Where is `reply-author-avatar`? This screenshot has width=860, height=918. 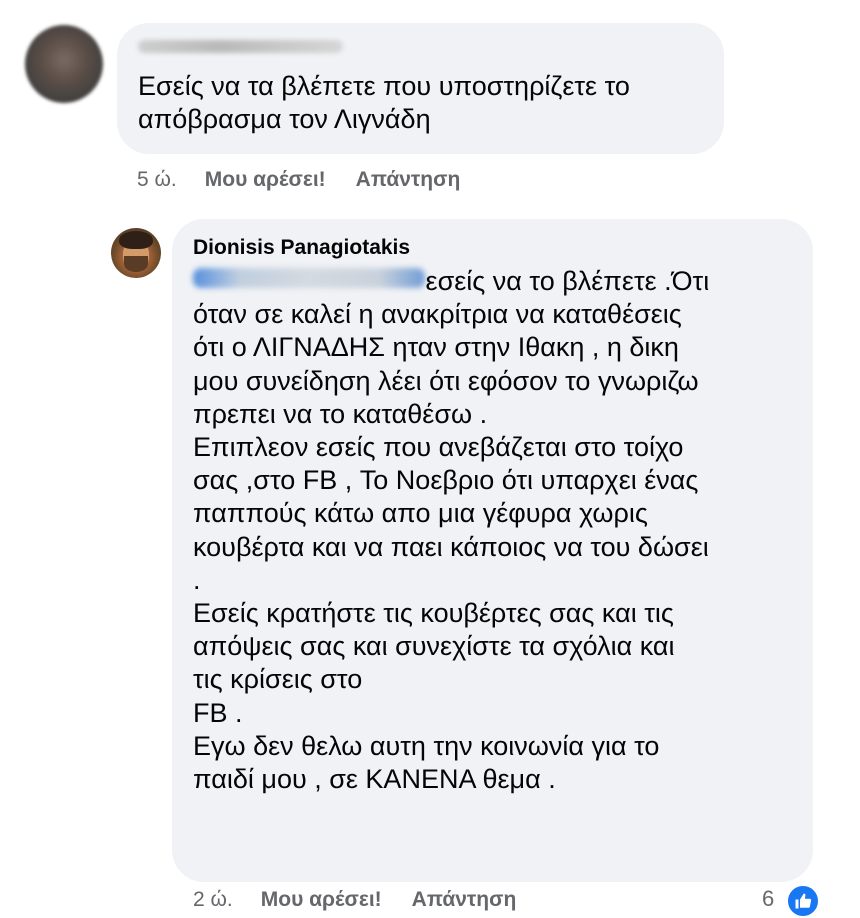 reply-author-avatar is located at coordinates (136, 253).